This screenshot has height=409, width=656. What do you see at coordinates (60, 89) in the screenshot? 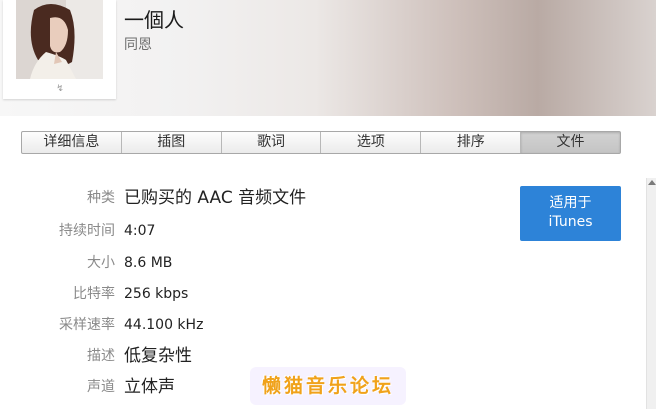
I see `art-caption: ↯` at bounding box center [60, 89].